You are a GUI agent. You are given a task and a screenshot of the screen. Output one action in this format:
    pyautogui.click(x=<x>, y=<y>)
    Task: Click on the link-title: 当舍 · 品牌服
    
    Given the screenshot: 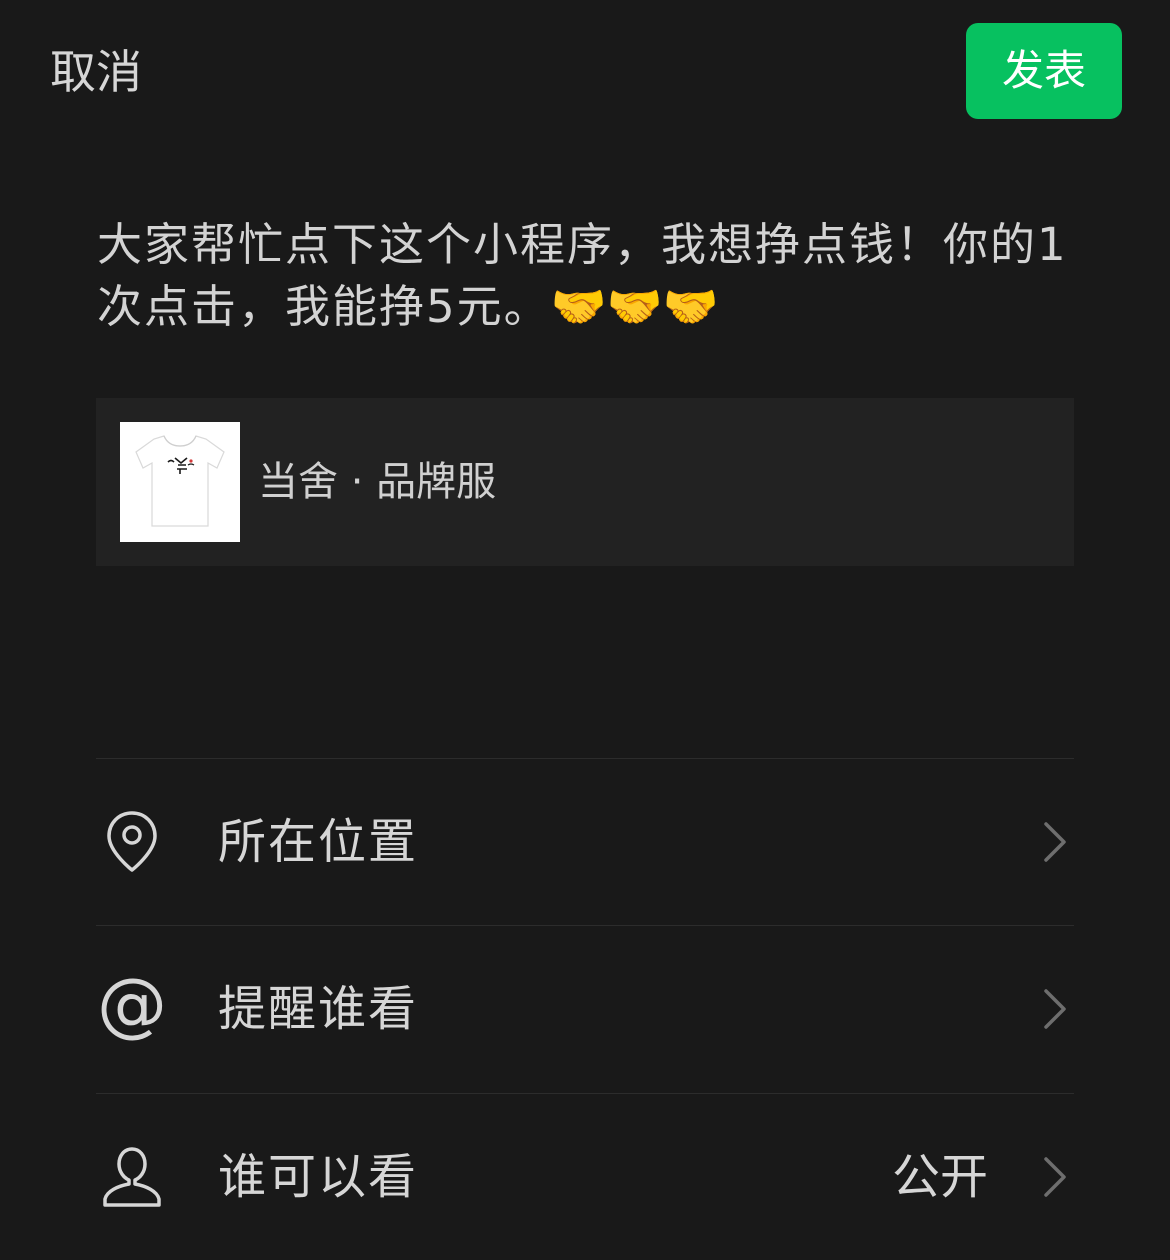 What is the action you would take?
    pyautogui.click(x=377, y=482)
    